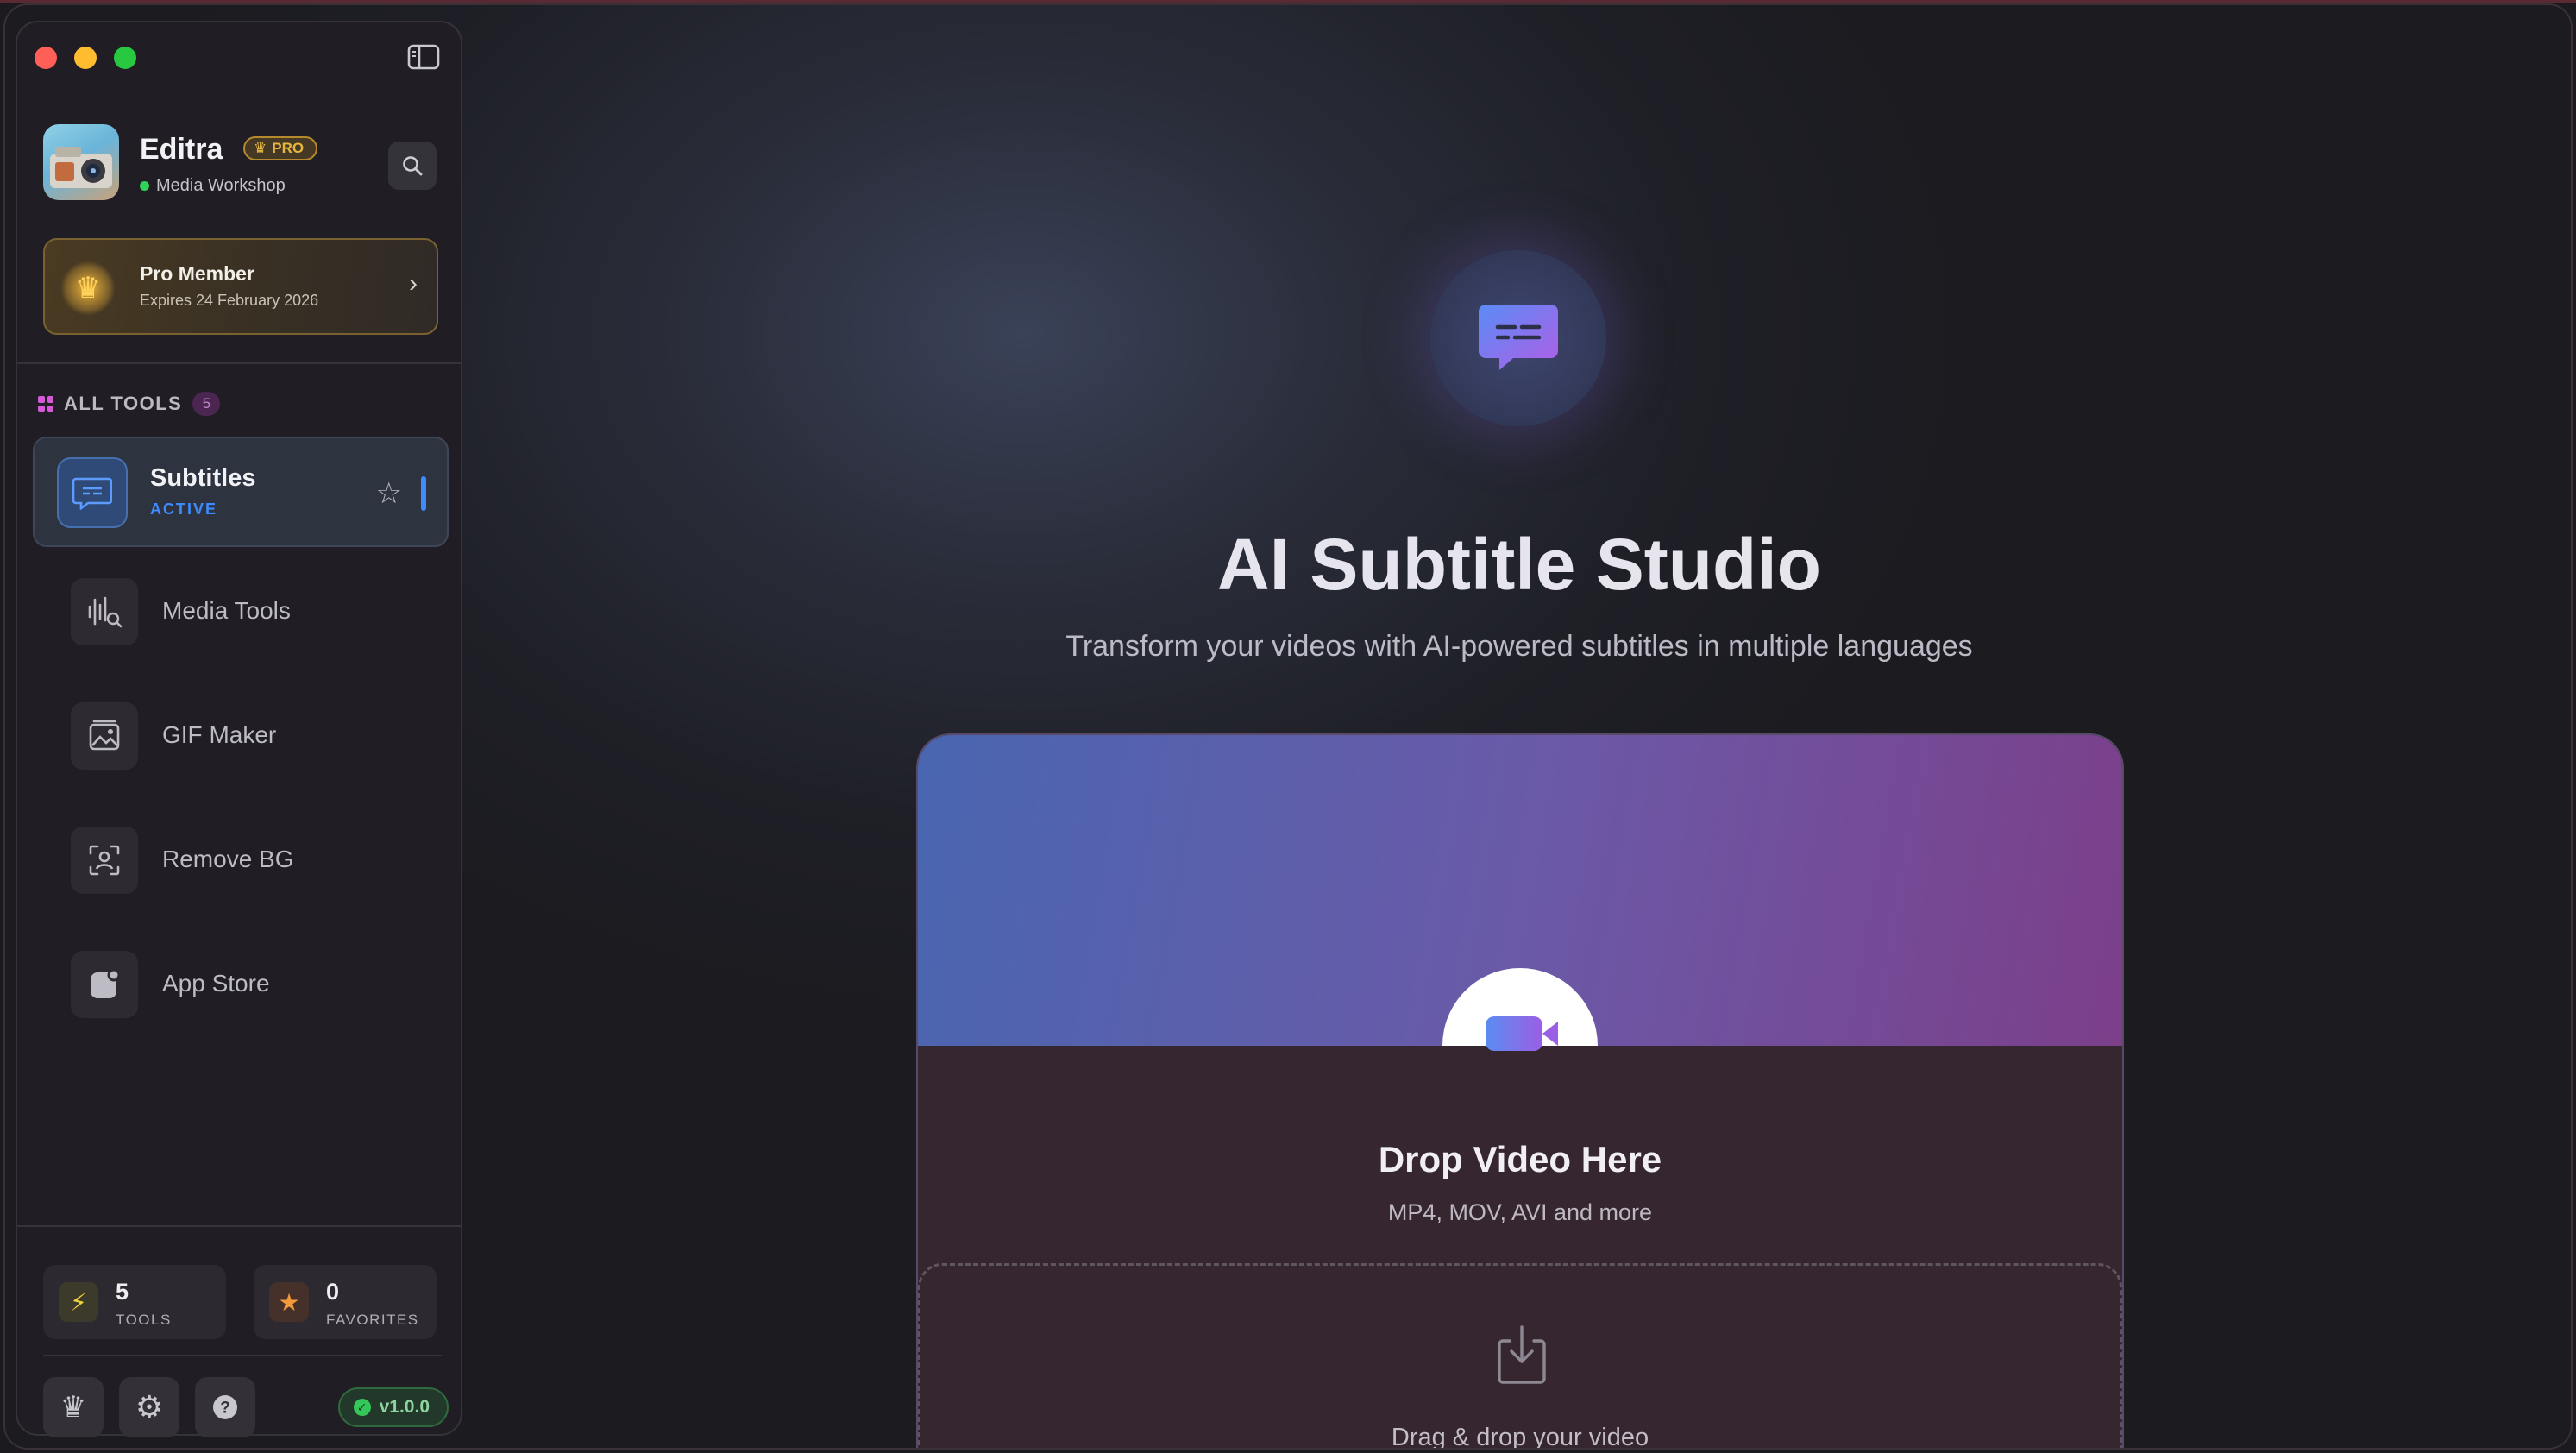 This screenshot has height=1453, width=2576. I want to click on grid-icon, so click(45, 404).